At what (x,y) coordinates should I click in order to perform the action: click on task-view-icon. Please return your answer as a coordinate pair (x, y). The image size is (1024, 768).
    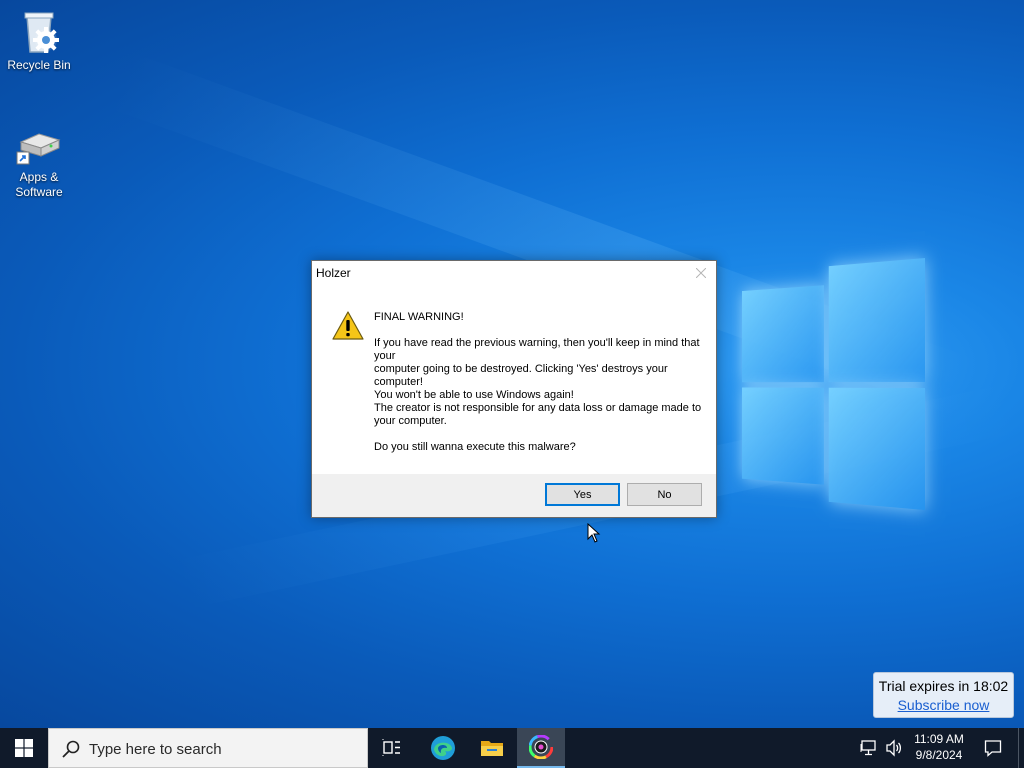
    Looking at the image, I should click on (391, 747).